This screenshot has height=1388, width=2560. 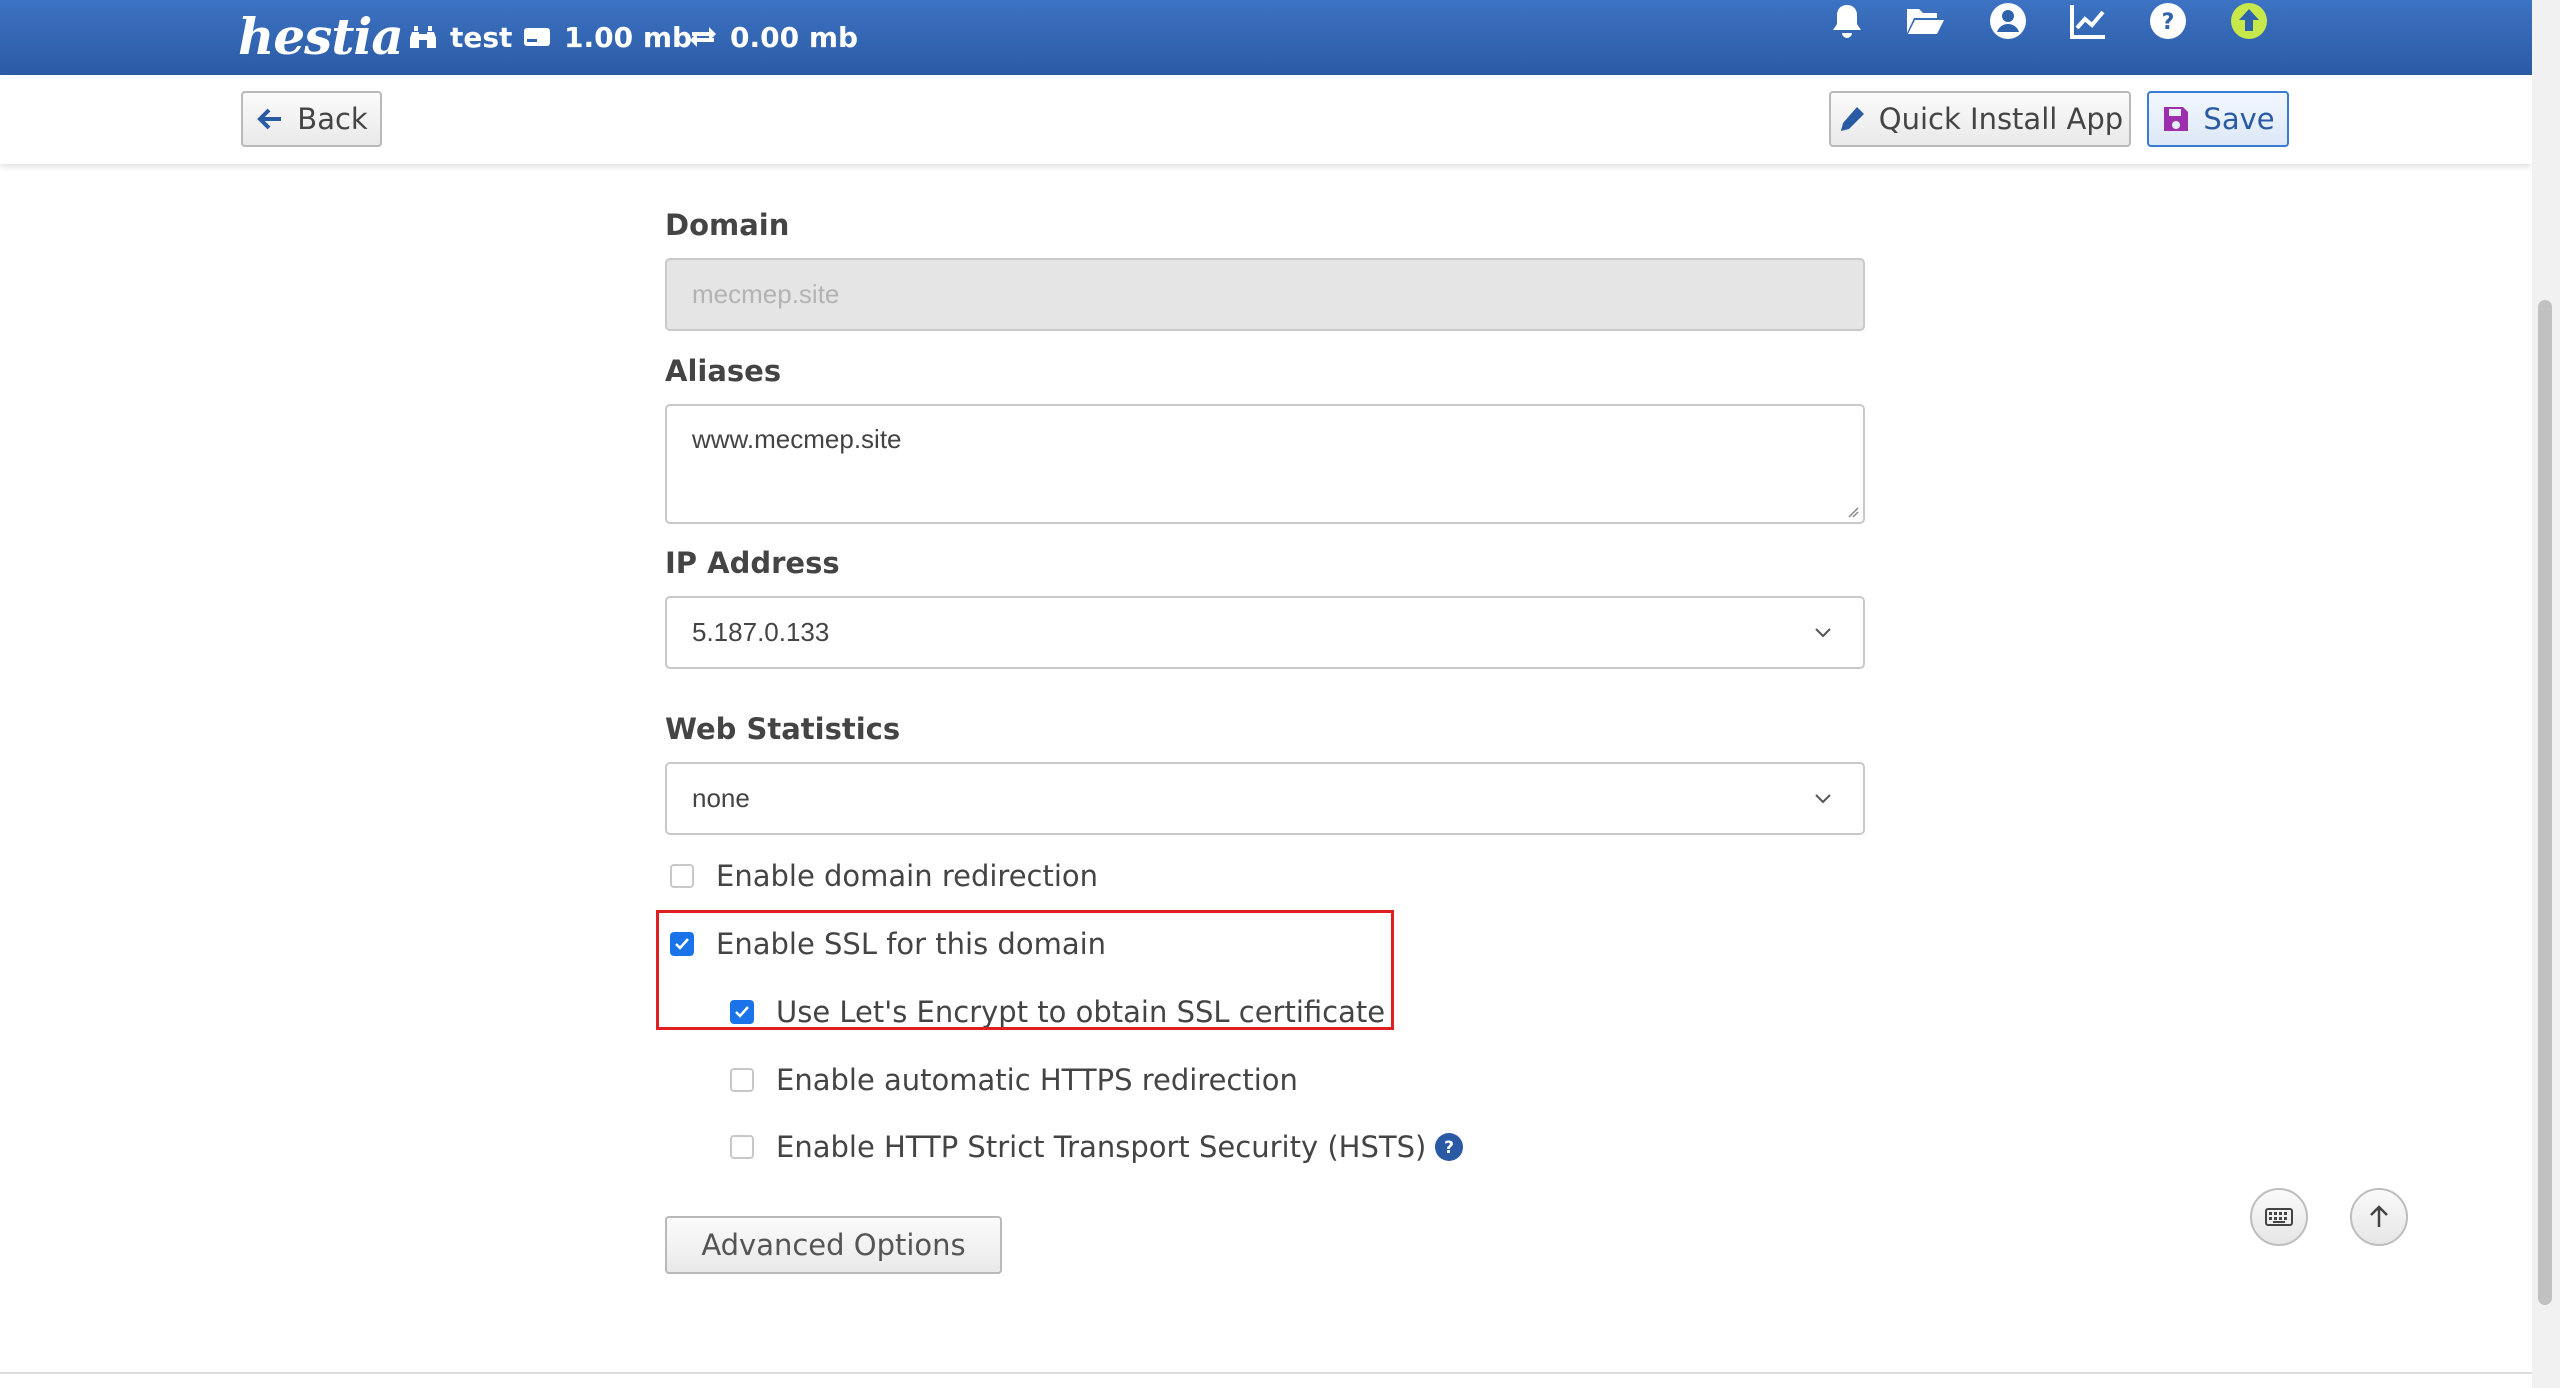 I want to click on scrollbar-thumb, so click(x=2545, y=802).